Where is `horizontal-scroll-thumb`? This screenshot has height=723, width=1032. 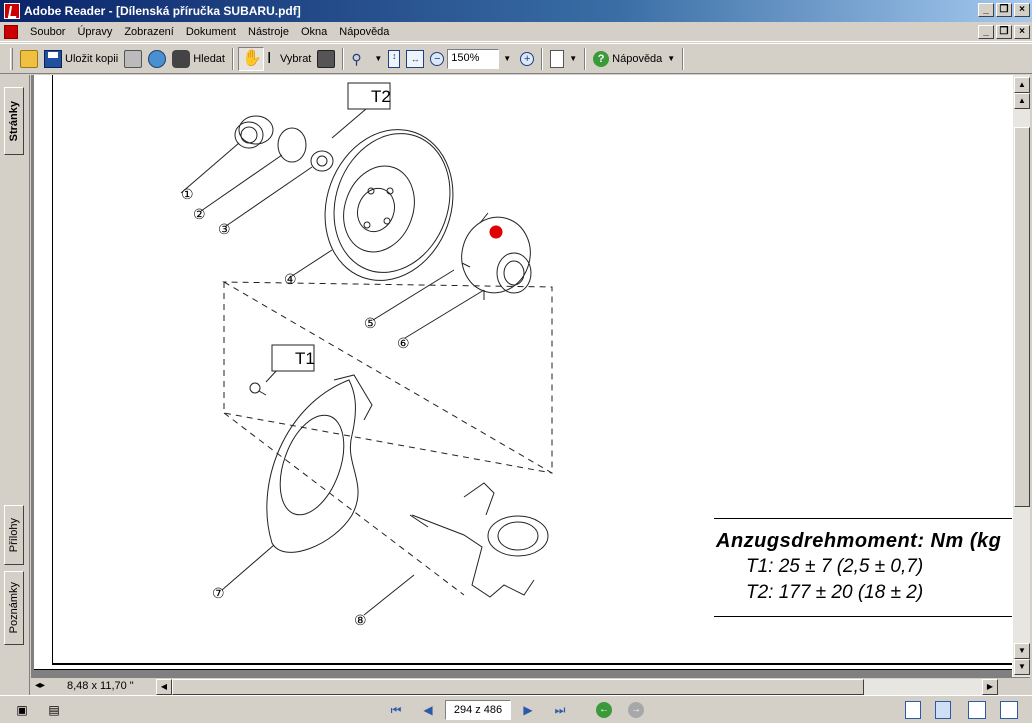 horizontal-scroll-thumb is located at coordinates (518, 687).